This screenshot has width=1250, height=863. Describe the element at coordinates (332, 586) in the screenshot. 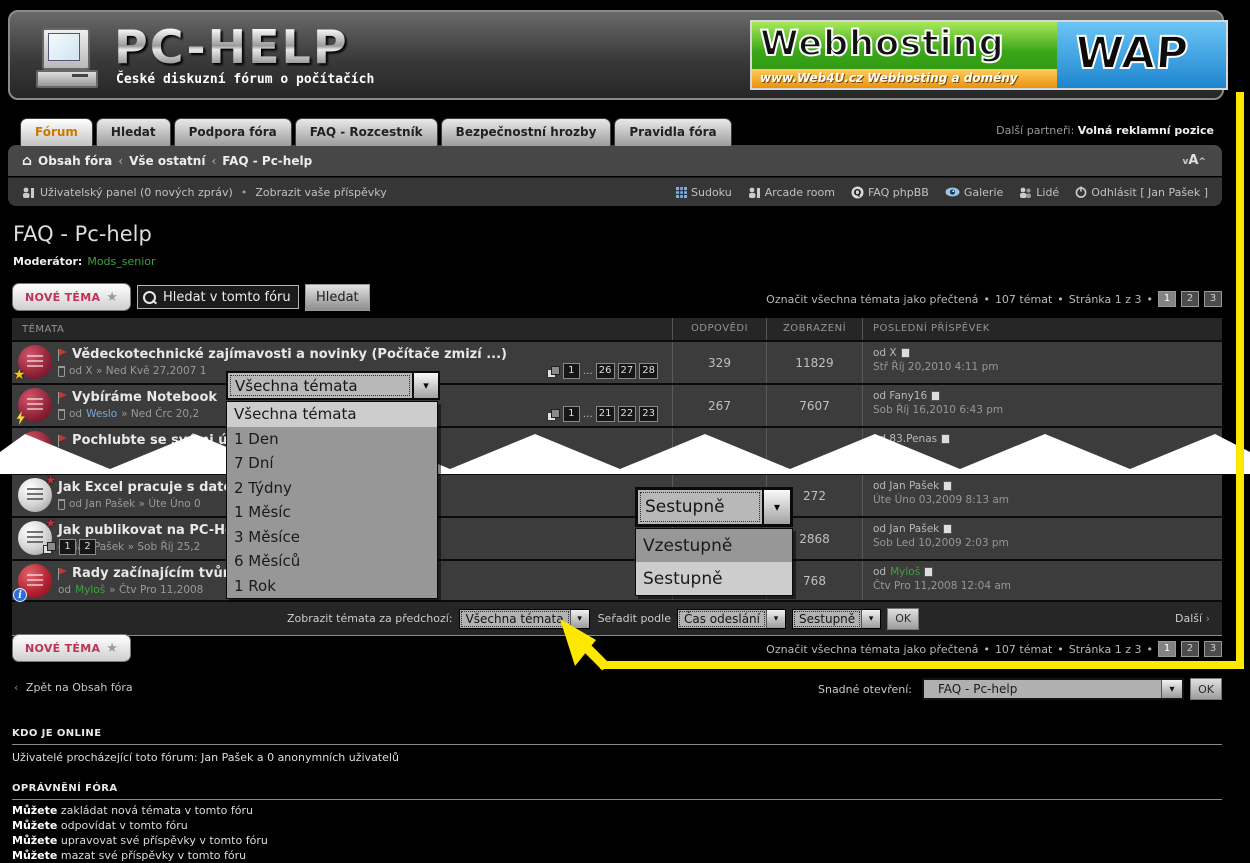

I see `option-1-rok: 1 Rok` at that location.